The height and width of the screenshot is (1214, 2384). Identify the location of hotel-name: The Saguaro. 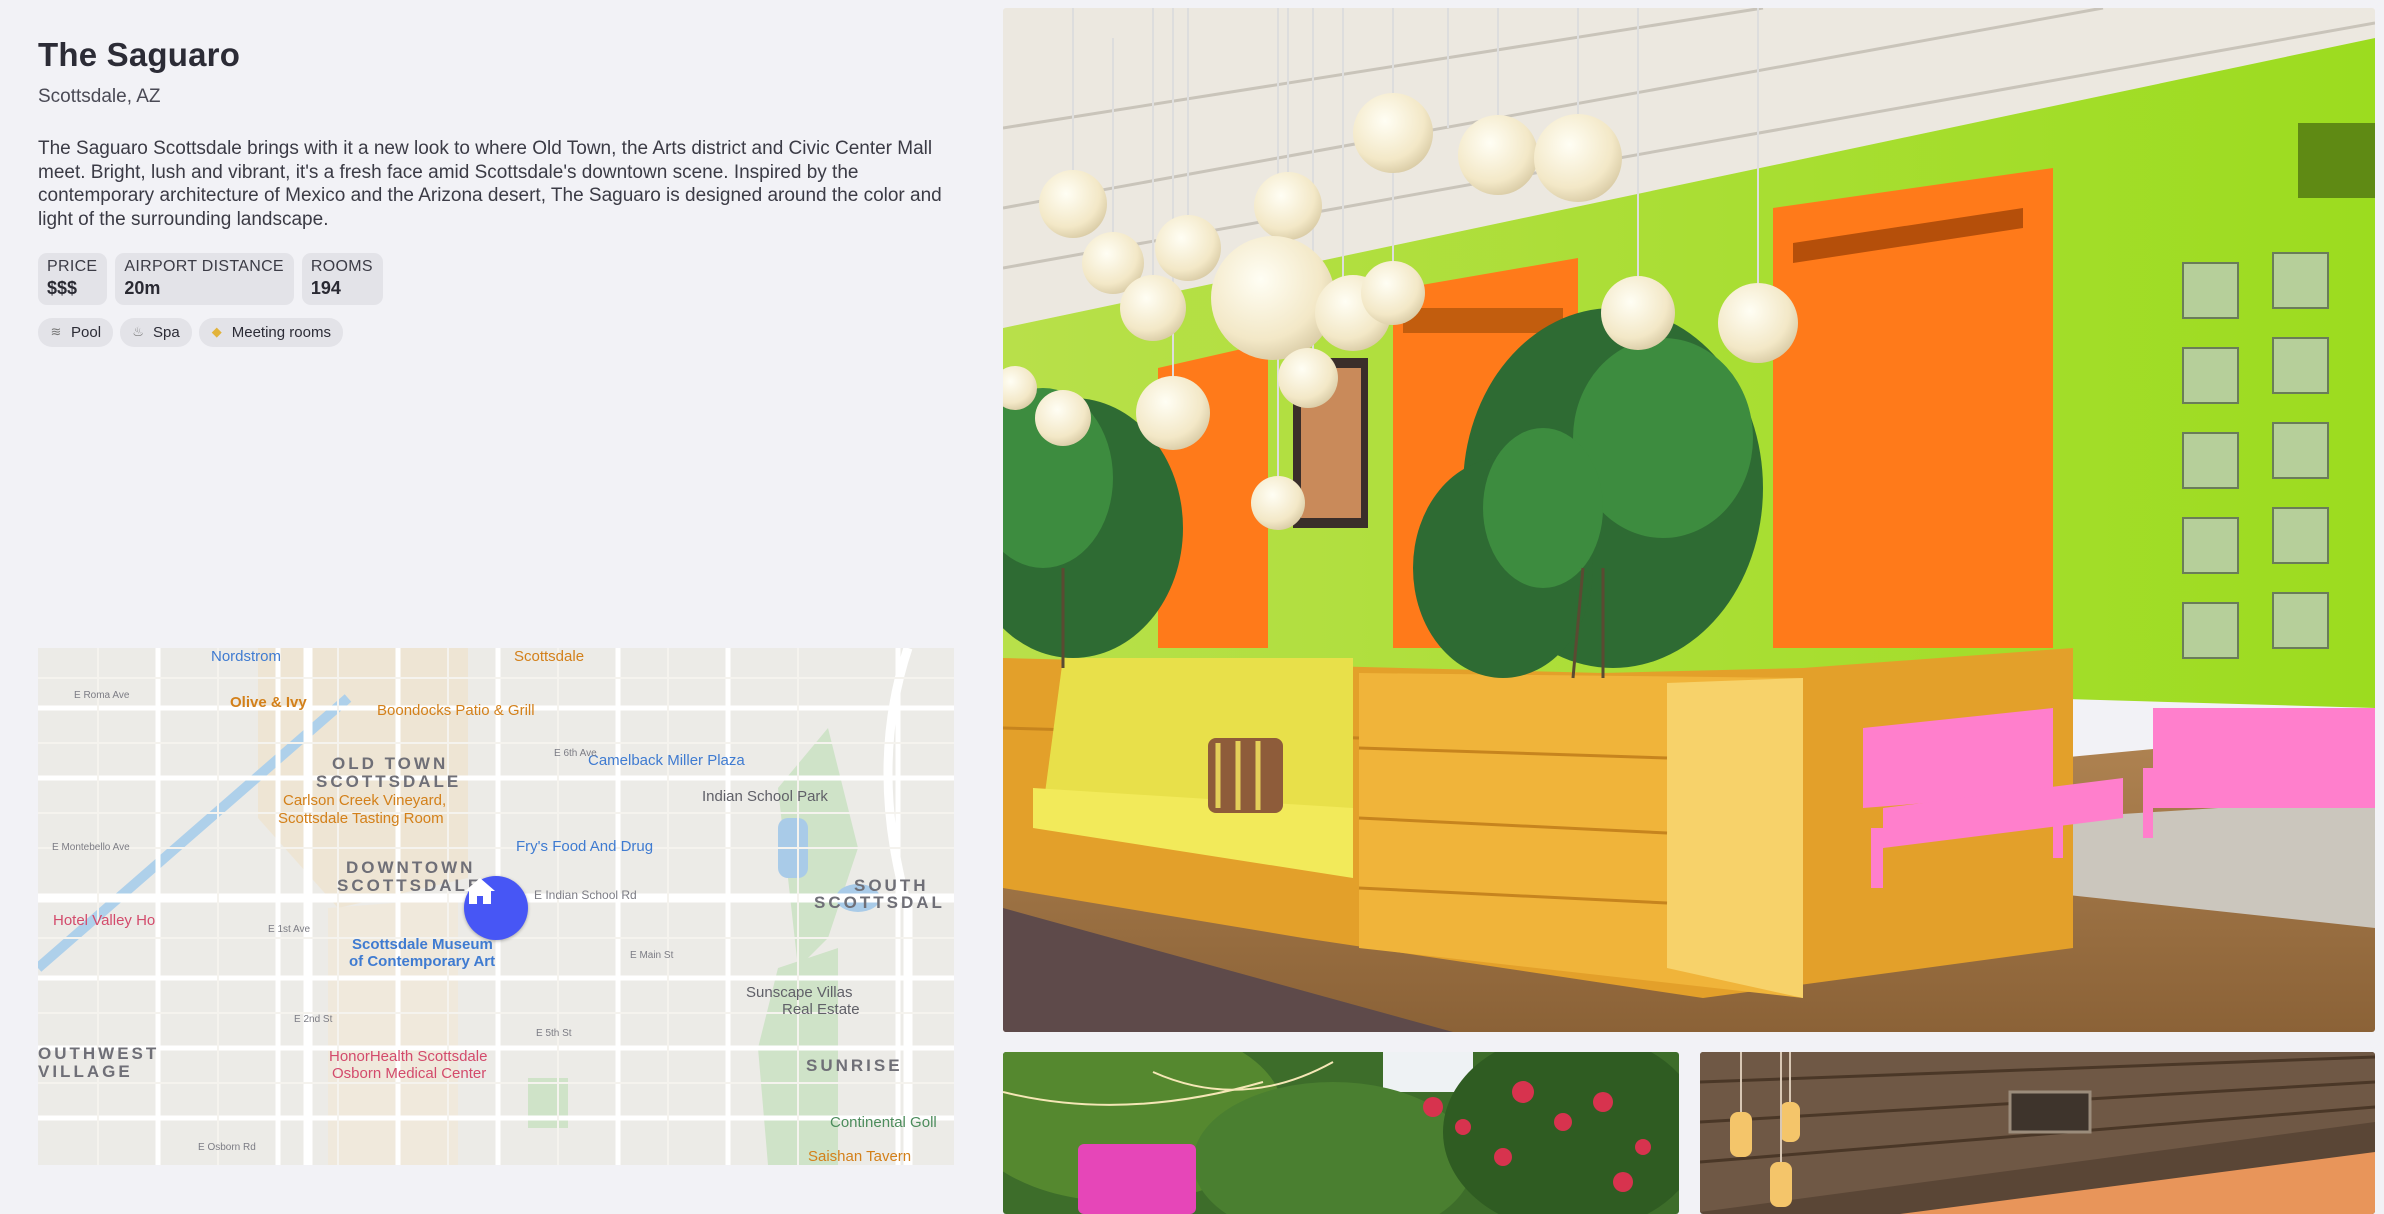
(139, 54).